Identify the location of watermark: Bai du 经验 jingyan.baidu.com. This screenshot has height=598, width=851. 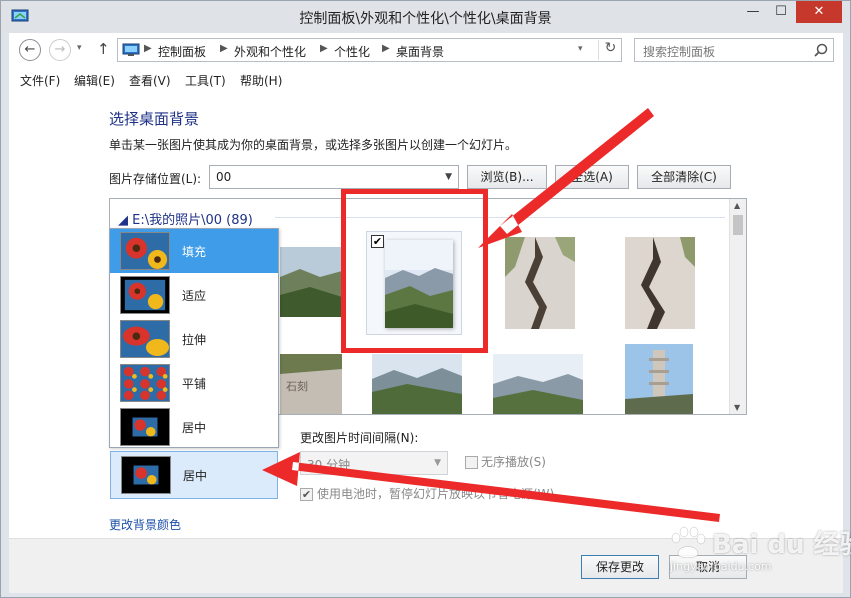
(755, 547).